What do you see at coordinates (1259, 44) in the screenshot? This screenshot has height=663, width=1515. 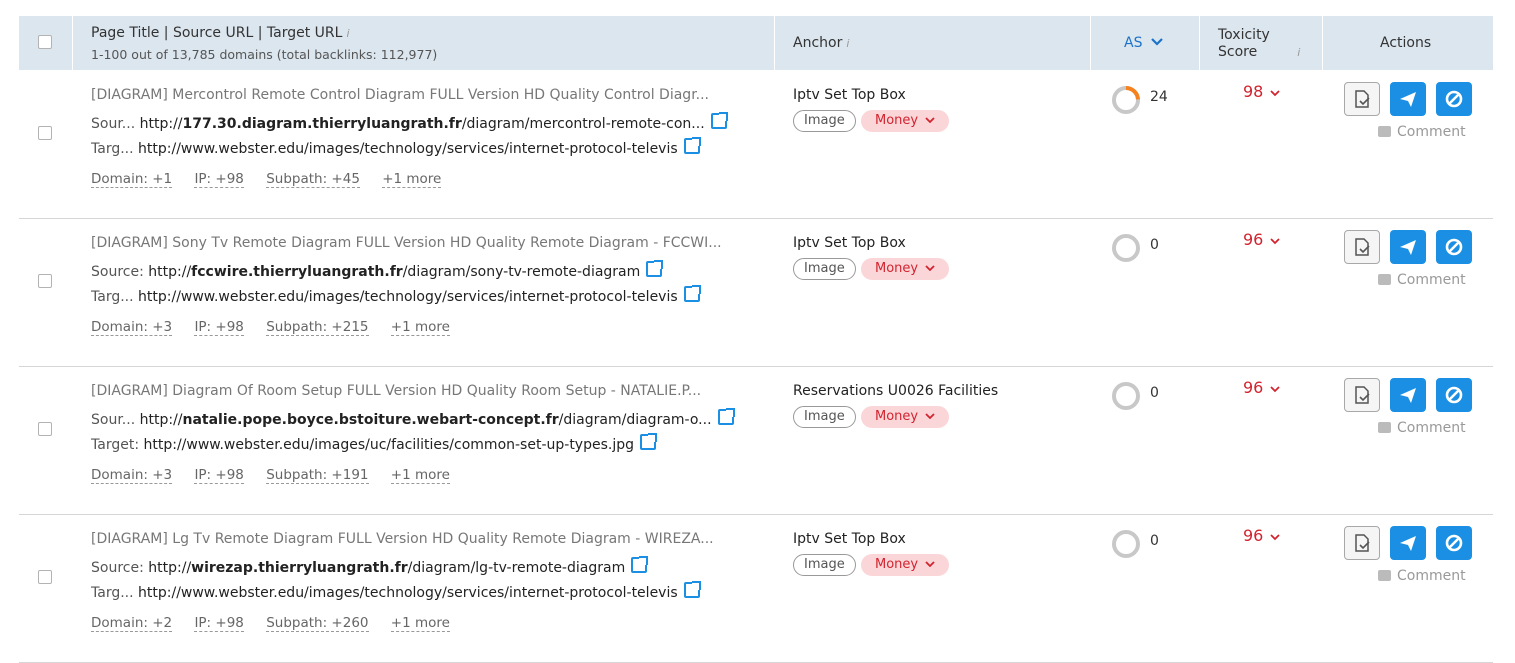 I see `header-toxicity: Toxicity Score i` at bounding box center [1259, 44].